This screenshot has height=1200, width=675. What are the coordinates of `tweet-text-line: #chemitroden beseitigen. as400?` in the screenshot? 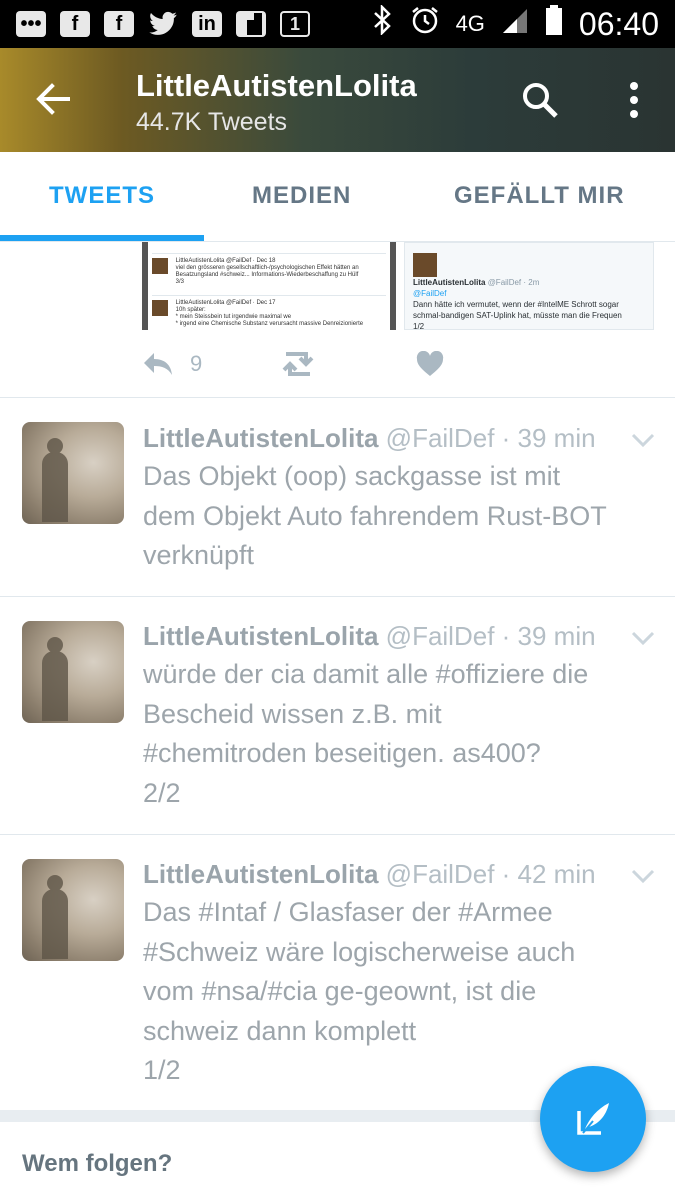 It's located at (342, 753).